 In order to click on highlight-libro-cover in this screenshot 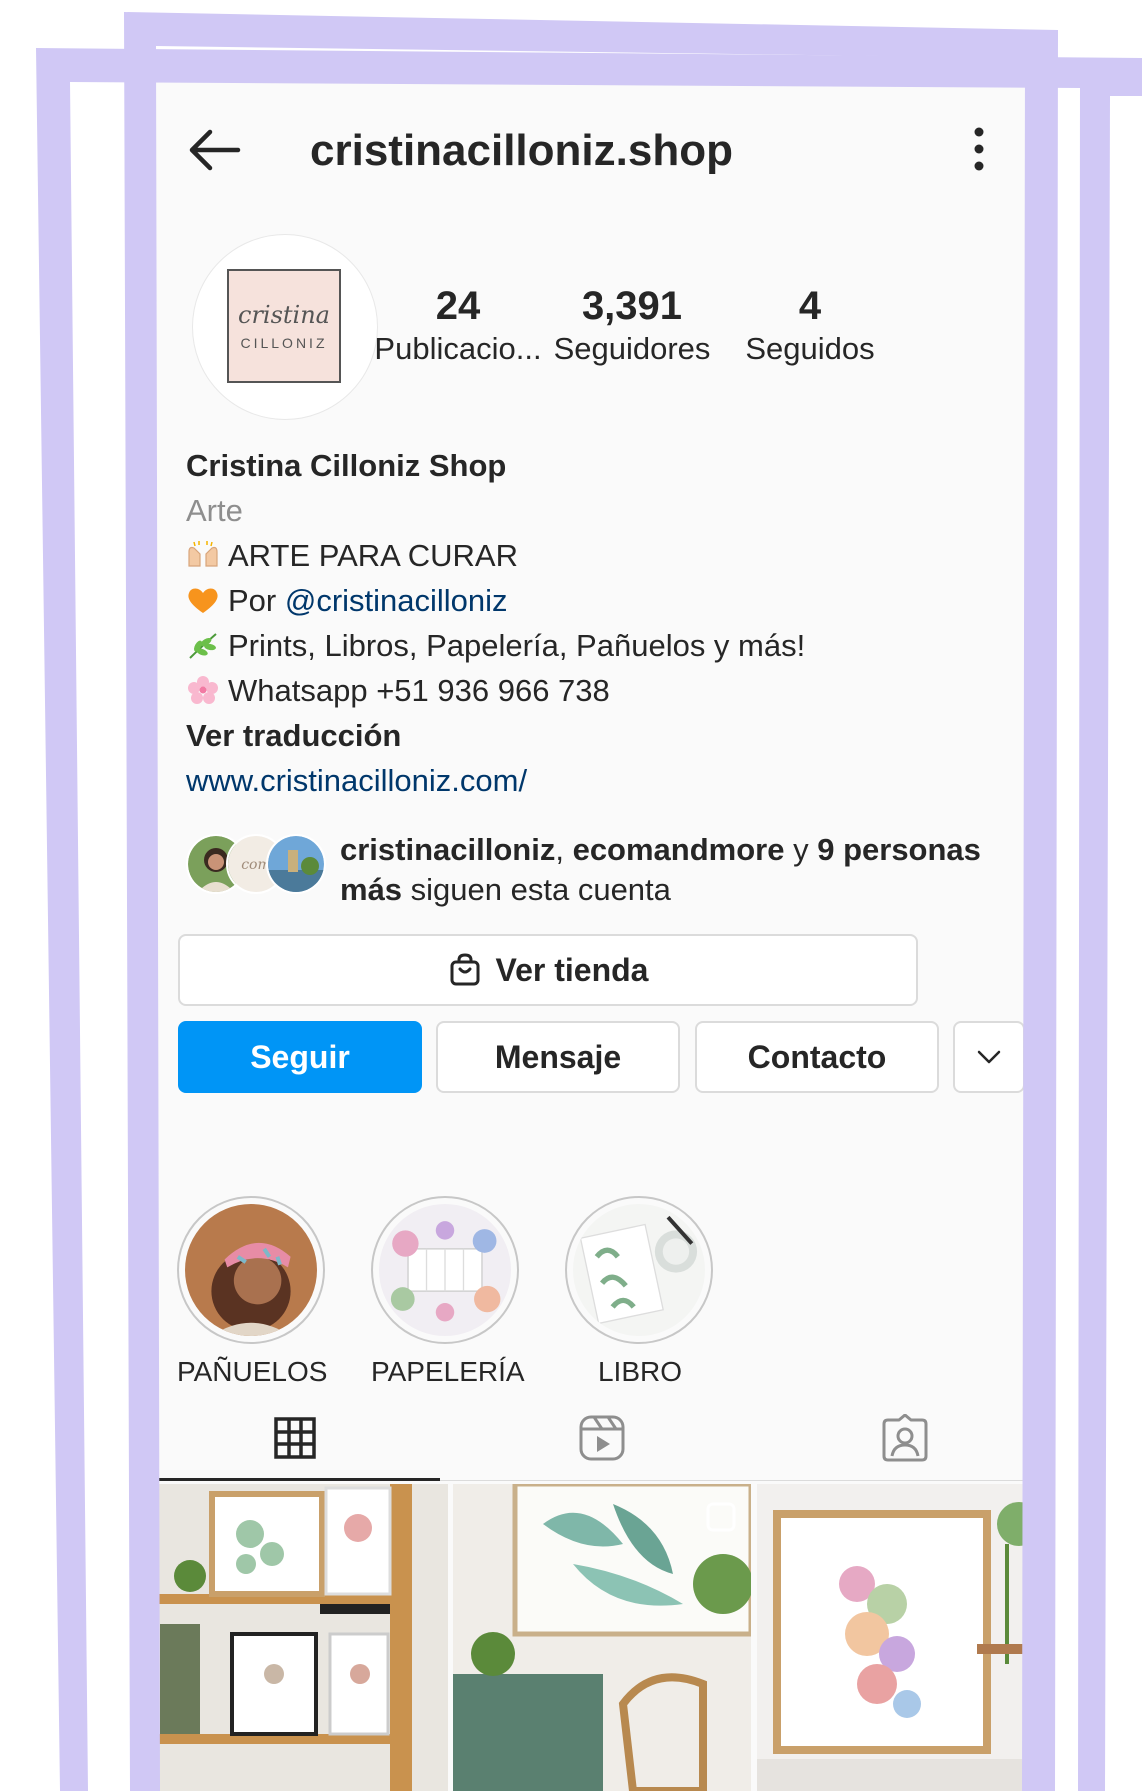, I will do `click(639, 1270)`.